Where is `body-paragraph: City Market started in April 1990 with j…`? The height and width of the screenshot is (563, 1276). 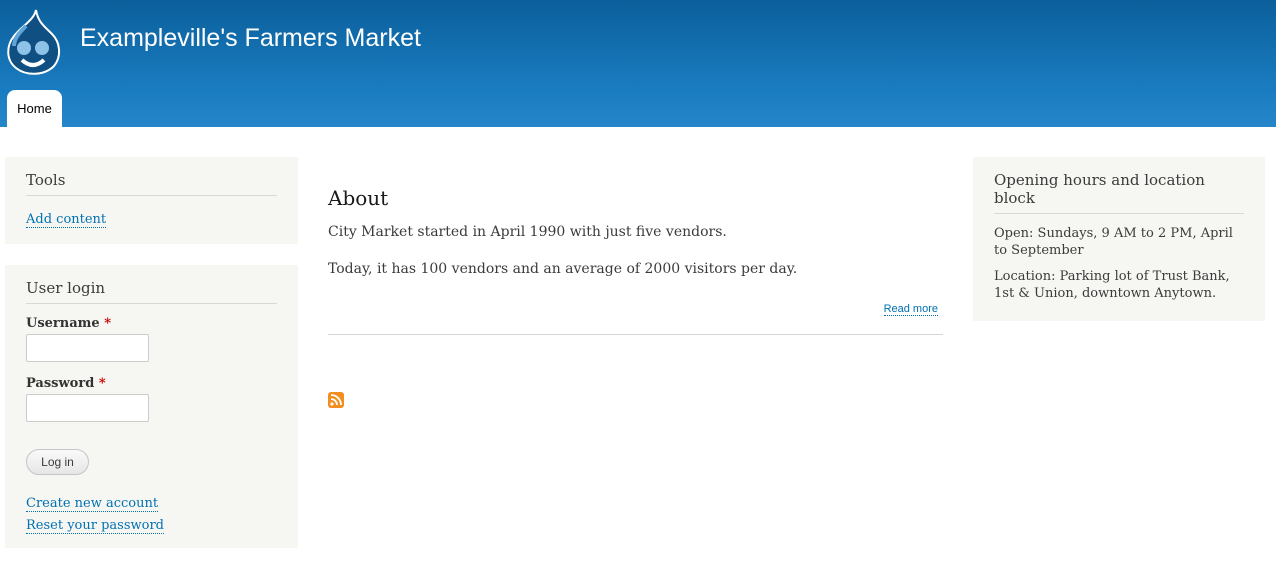 body-paragraph: City Market started in April 1990 with j… is located at coordinates (527, 232).